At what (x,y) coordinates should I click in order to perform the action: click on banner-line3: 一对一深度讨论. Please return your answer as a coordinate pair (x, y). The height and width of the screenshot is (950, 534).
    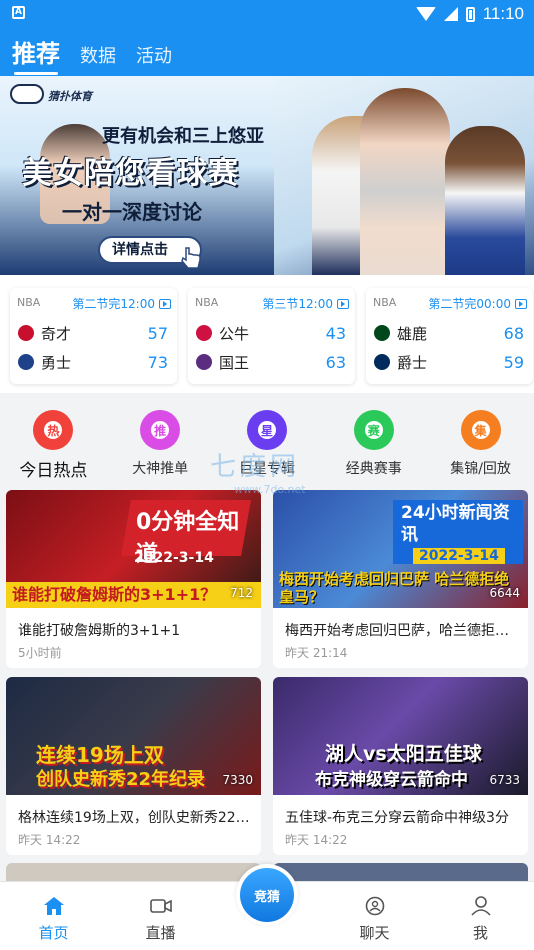
    Looking at the image, I should click on (132, 212).